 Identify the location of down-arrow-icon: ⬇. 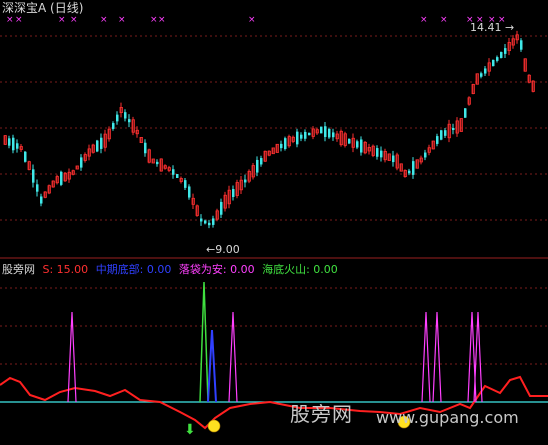
(190, 430).